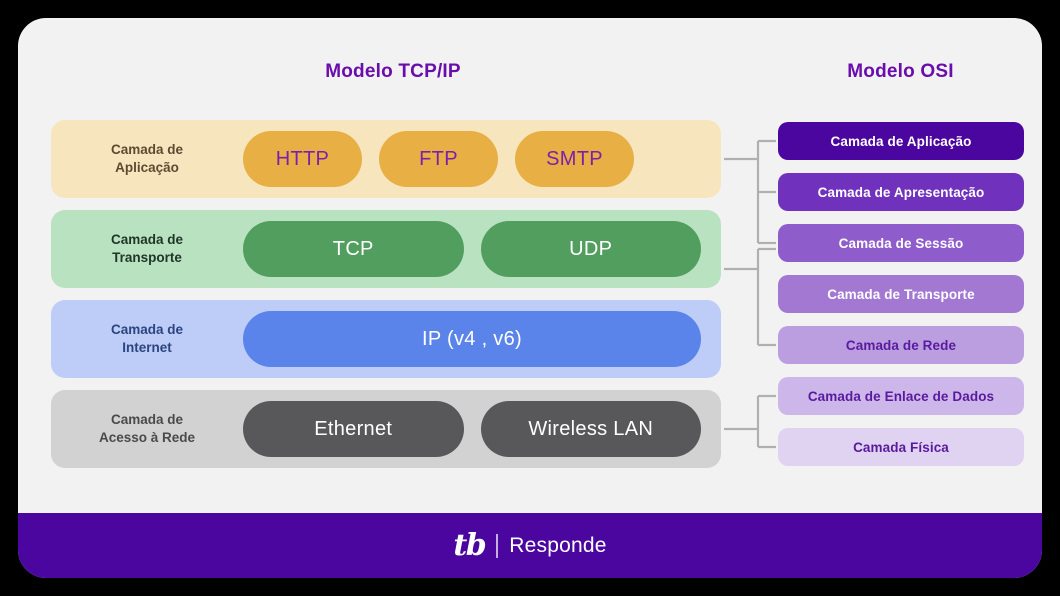  What do you see at coordinates (750, 192) in the screenshot?
I see `connector-application` at bounding box center [750, 192].